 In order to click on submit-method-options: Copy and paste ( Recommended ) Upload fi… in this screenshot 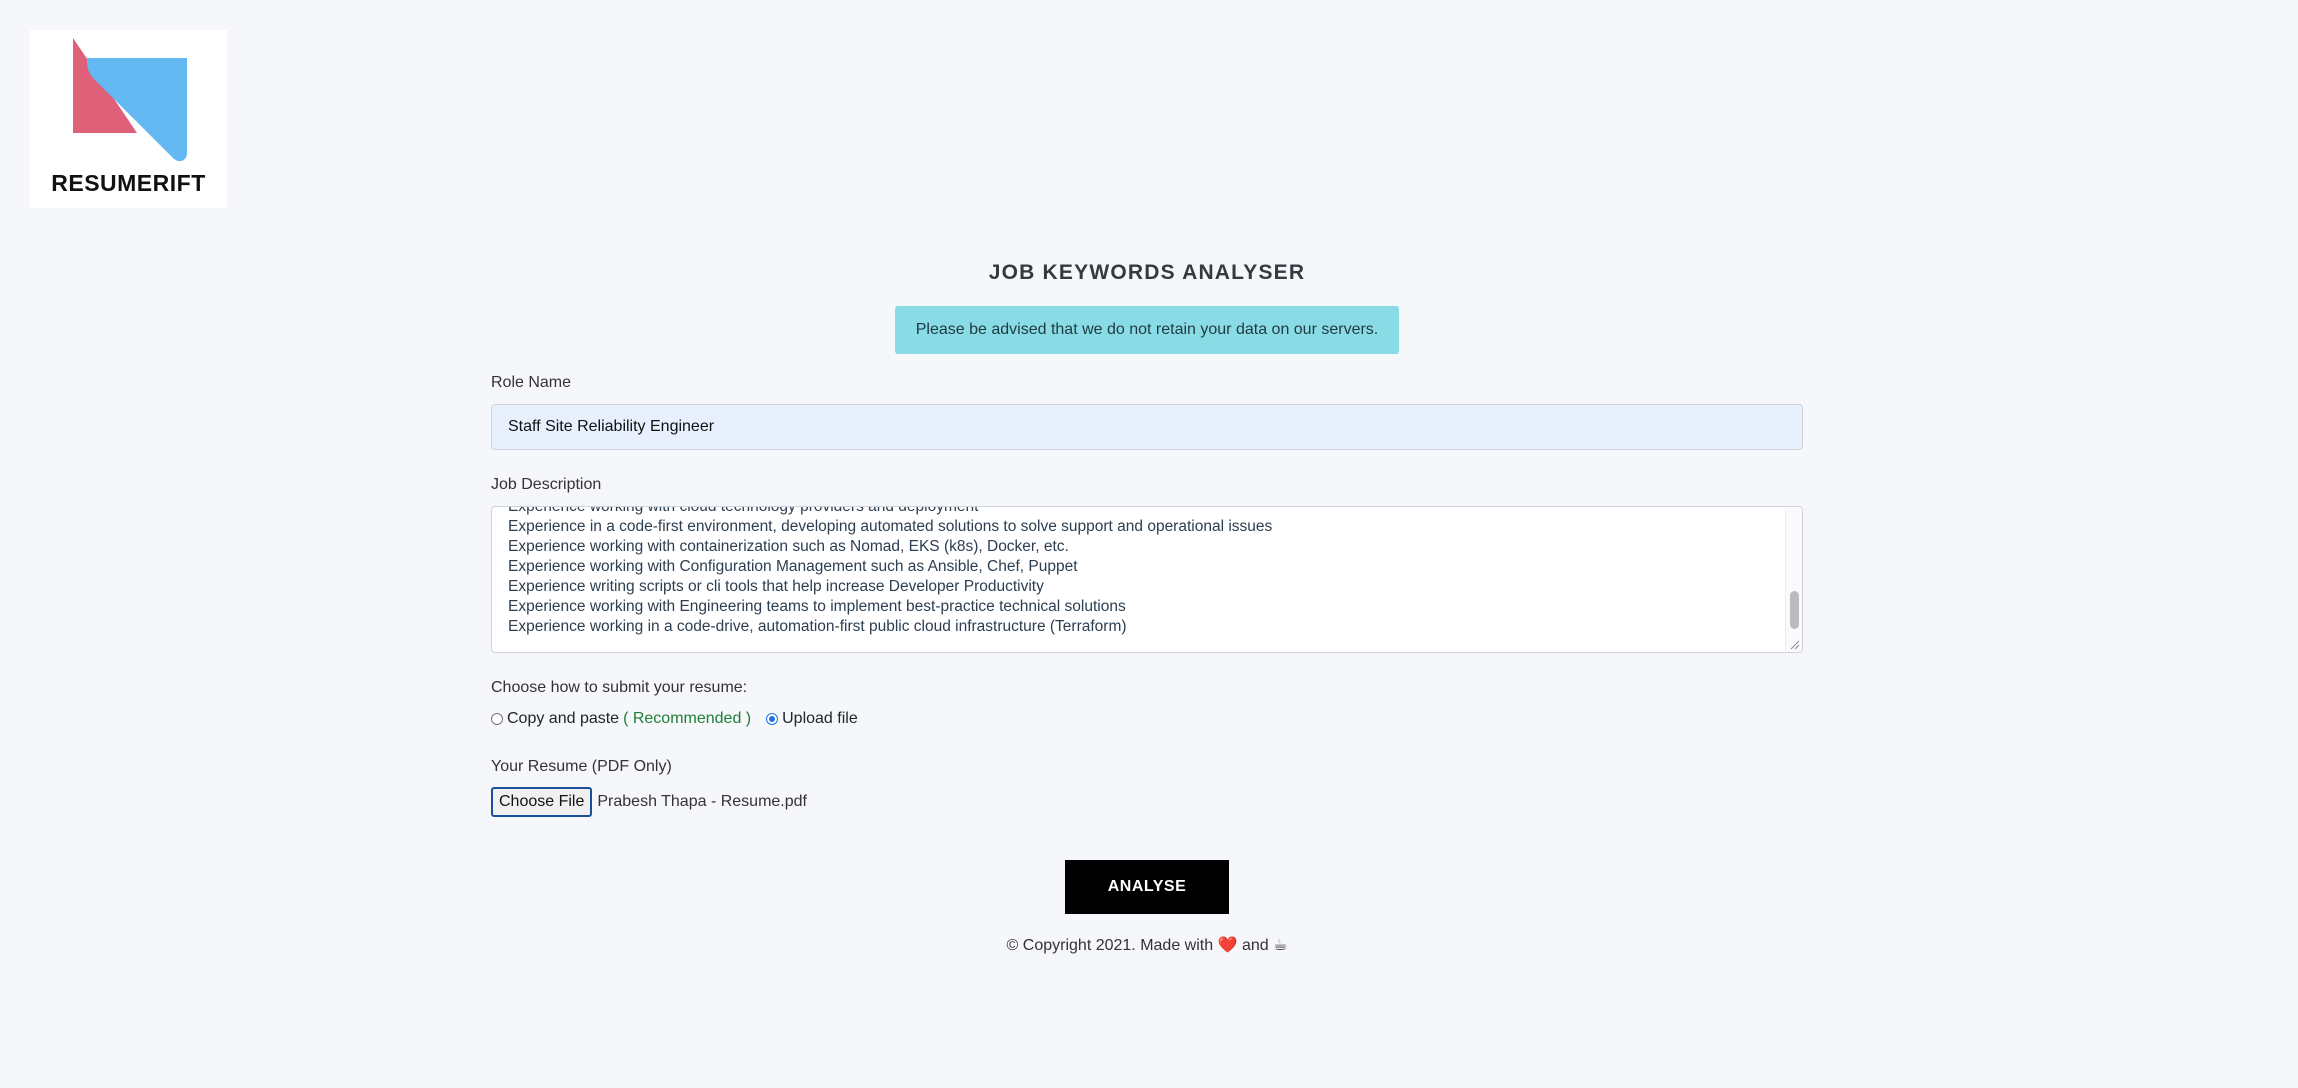, I will do `click(1147, 719)`.